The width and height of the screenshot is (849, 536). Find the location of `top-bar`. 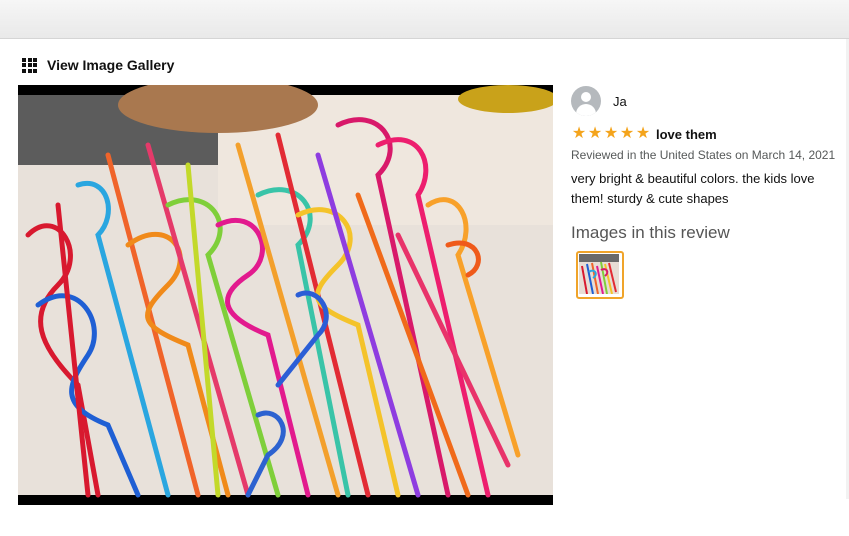

top-bar is located at coordinates (424, 19).